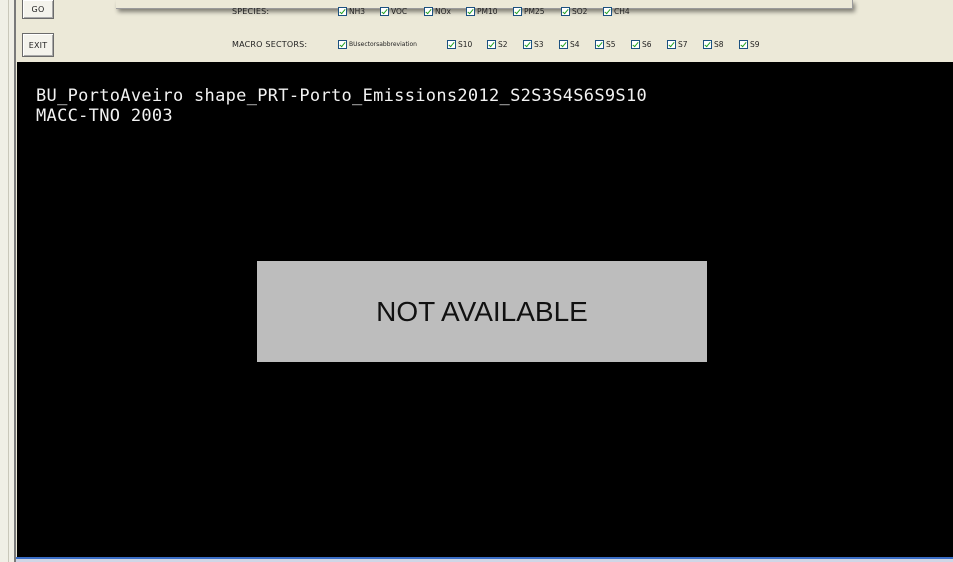 The height and width of the screenshot is (562, 953). I want to click on species-checkbox-pm25: PM25, so click(529, 11).